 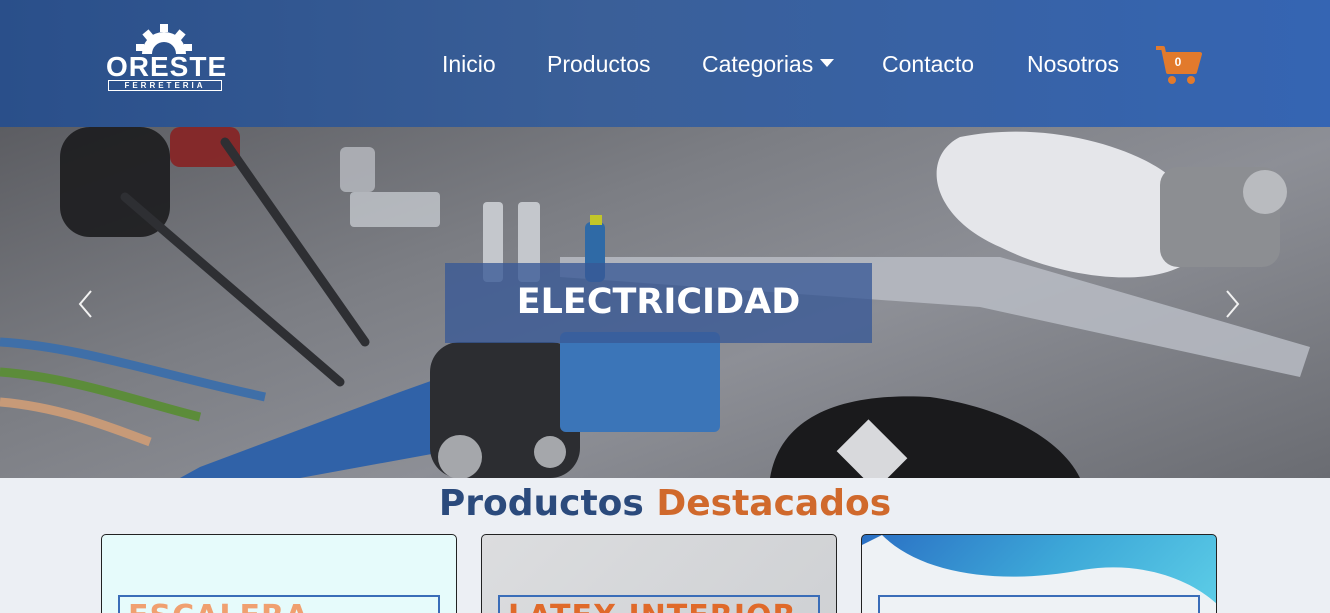 I want to click on nav-contacto: Contacto, so click(x=928, y=64).